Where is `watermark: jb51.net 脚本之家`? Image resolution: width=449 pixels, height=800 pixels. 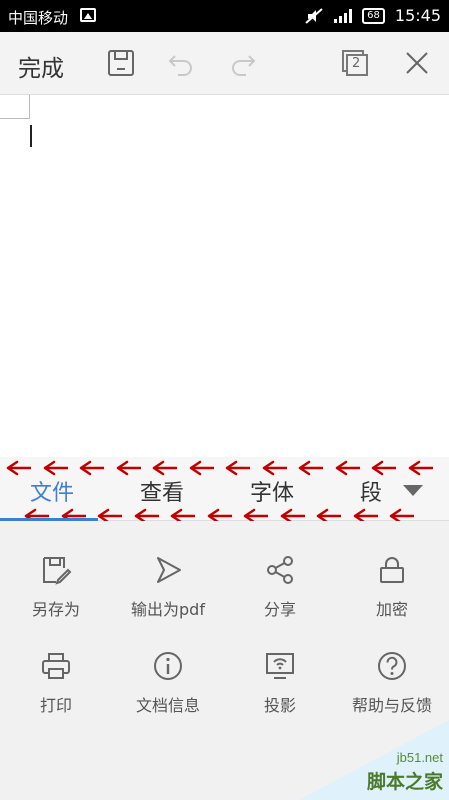 watermark: jb51.net 脚本之家 is located at coordinates (374, 760).